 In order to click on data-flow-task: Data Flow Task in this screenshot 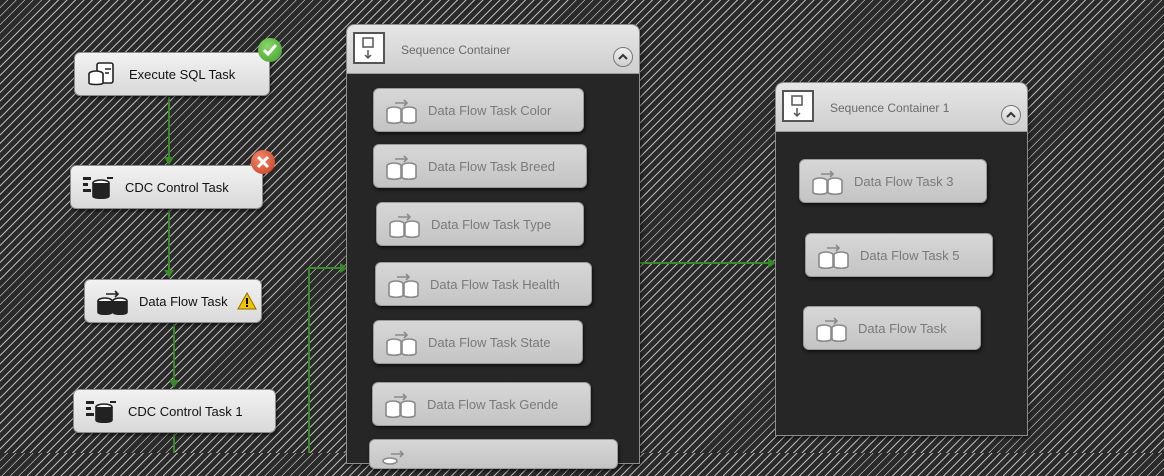, I will do `click(173, 301)`.